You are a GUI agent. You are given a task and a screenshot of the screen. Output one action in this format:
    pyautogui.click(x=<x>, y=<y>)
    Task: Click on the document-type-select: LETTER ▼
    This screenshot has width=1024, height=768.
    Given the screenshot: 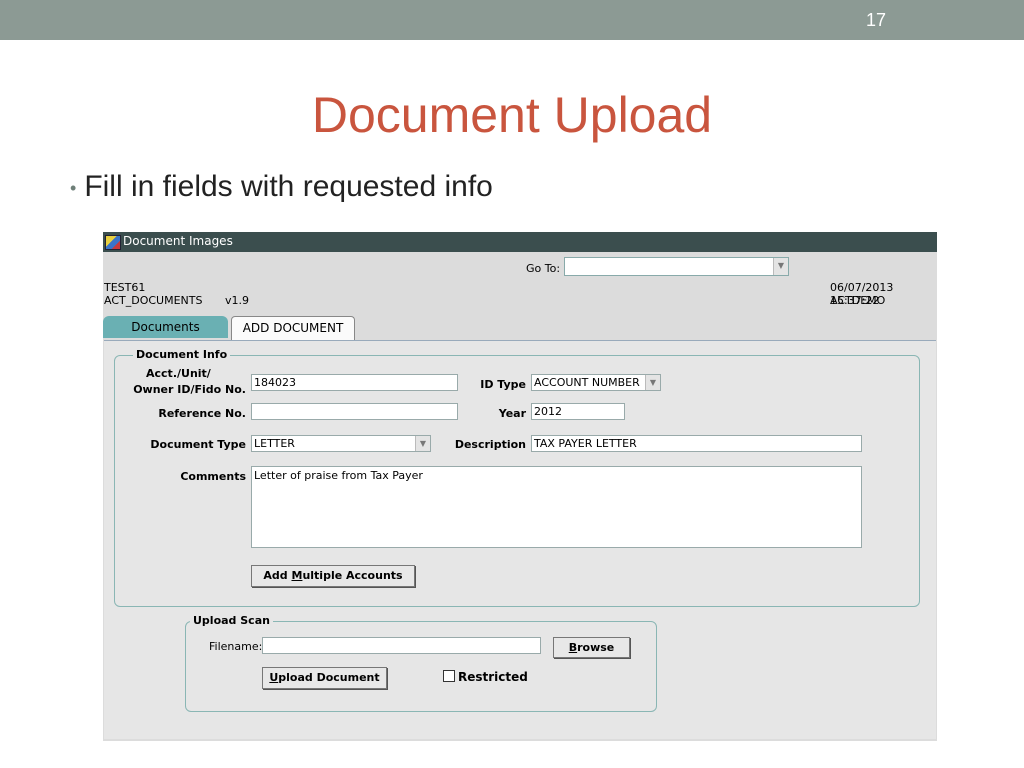 What is the action you would take?
    pyautogui.click(x=341, y=443)
    